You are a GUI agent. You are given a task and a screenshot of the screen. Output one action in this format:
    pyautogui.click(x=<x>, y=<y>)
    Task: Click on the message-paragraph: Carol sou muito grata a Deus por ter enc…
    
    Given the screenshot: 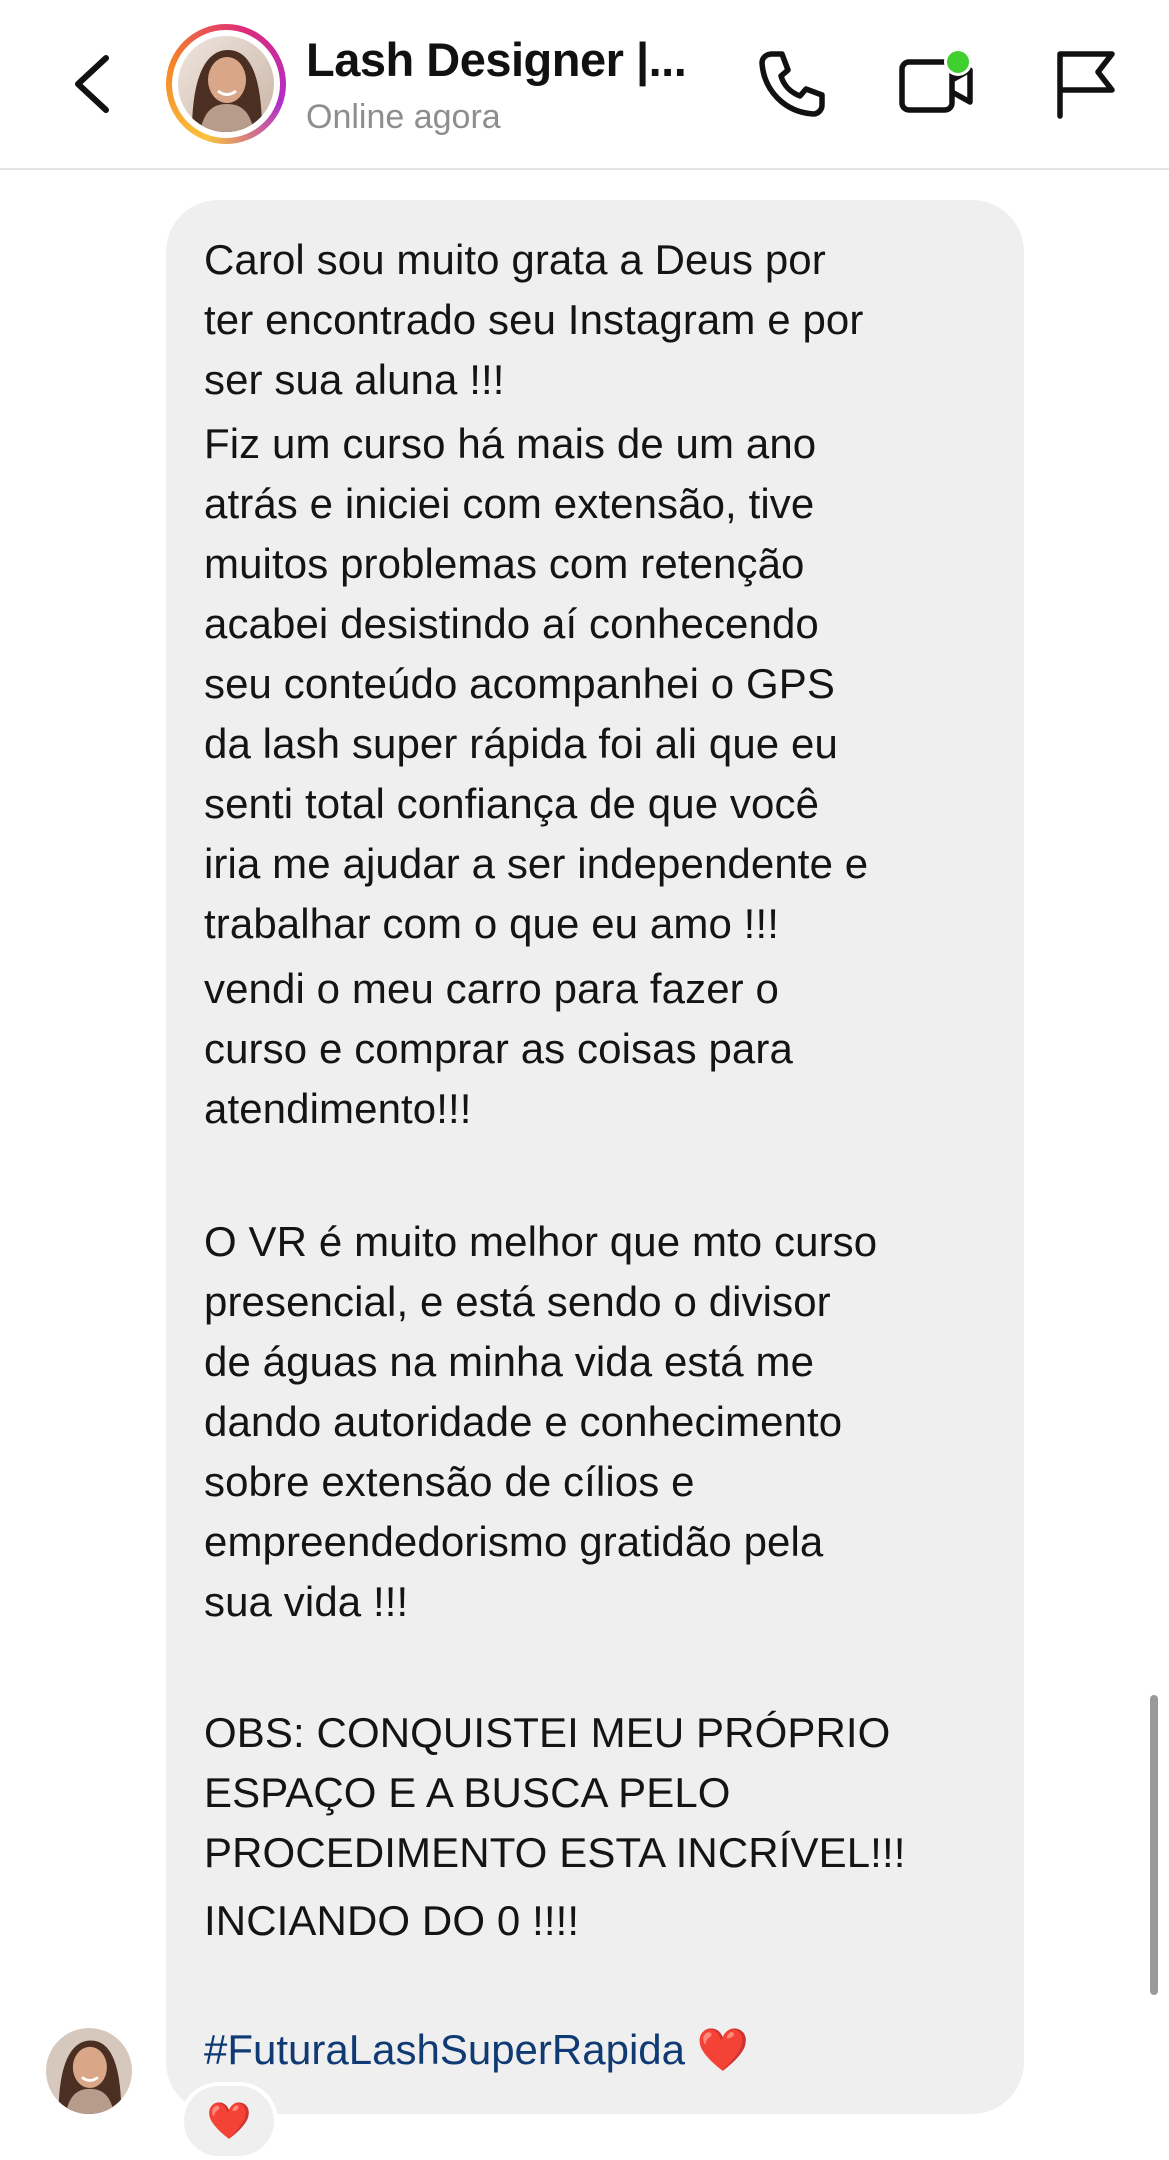 What is the action you would take?
    pyautogui.click(x=534, y=319)
    